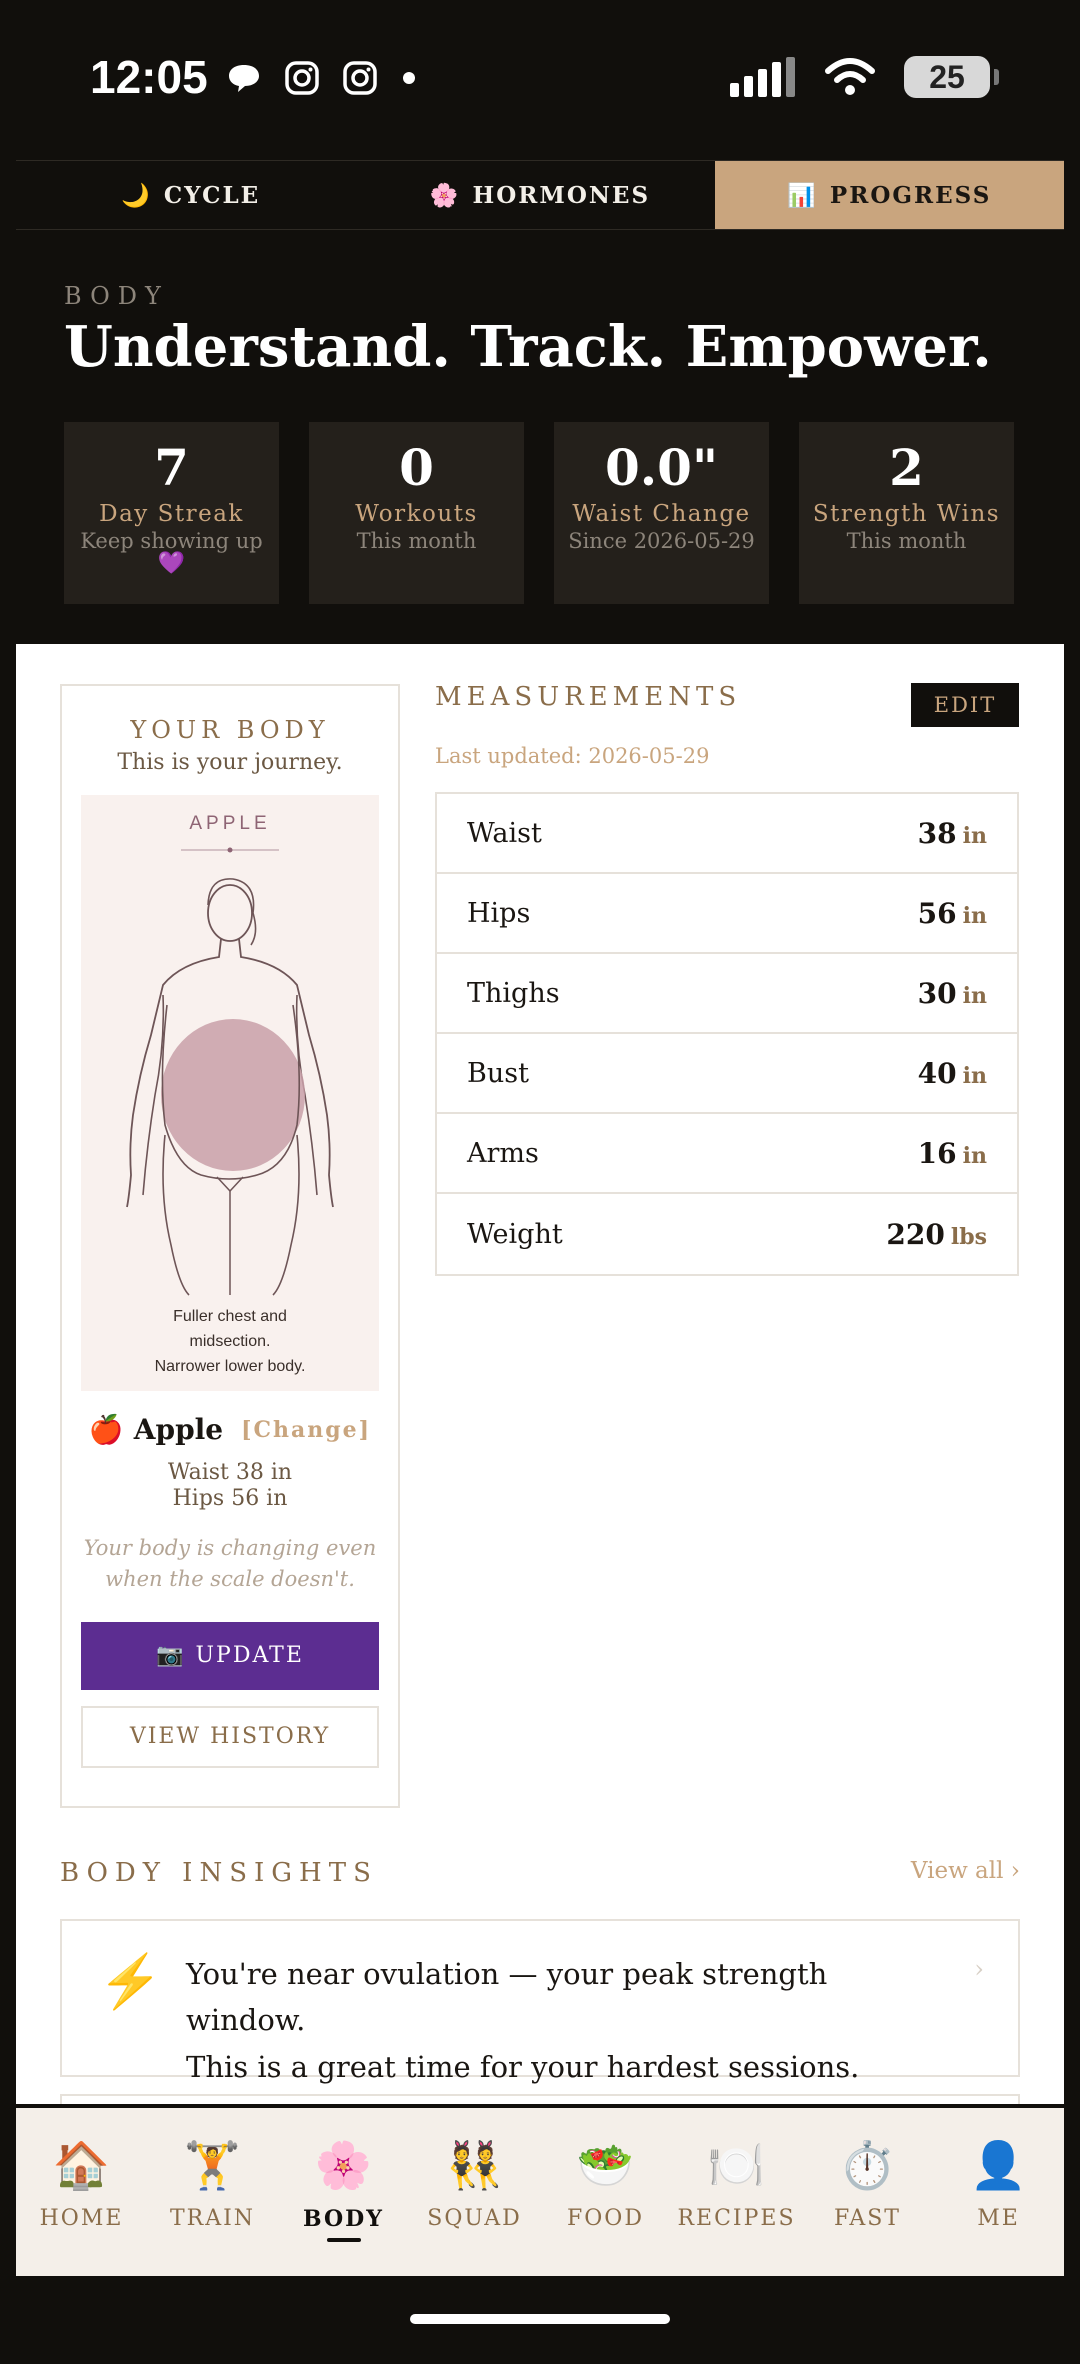  I want to click on stat-label: Workouts, so click(416, 514).